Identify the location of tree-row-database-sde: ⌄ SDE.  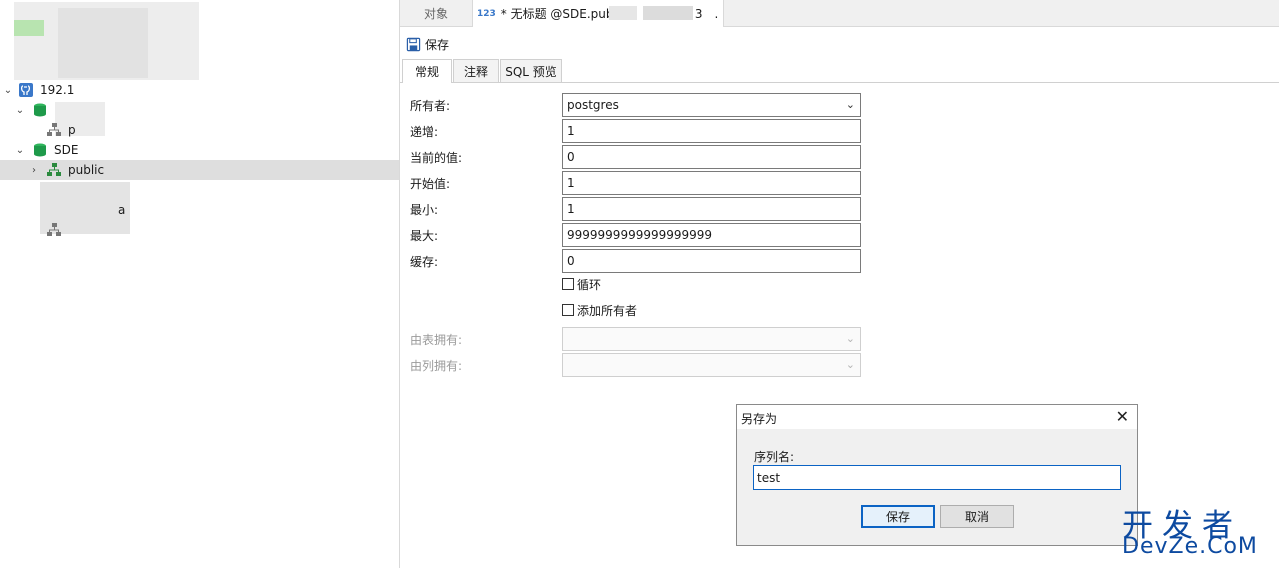
(199, 150).